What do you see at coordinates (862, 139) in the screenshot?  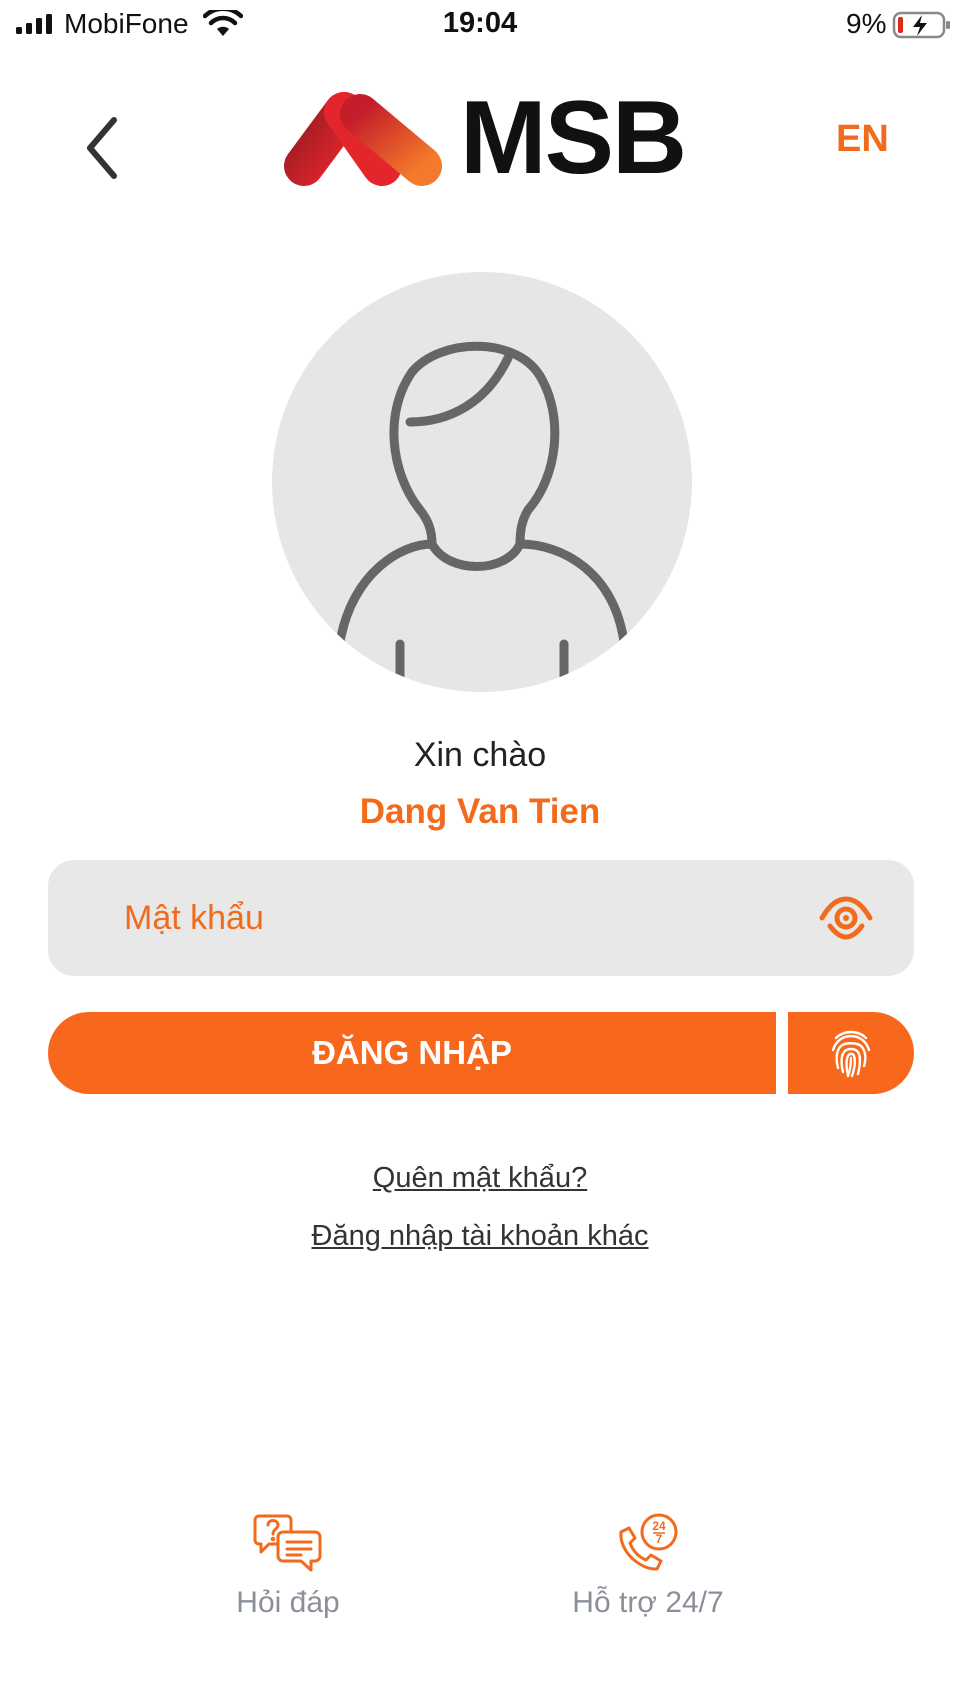 I see `language-toggle: EN` at bounding box center [862, 139].